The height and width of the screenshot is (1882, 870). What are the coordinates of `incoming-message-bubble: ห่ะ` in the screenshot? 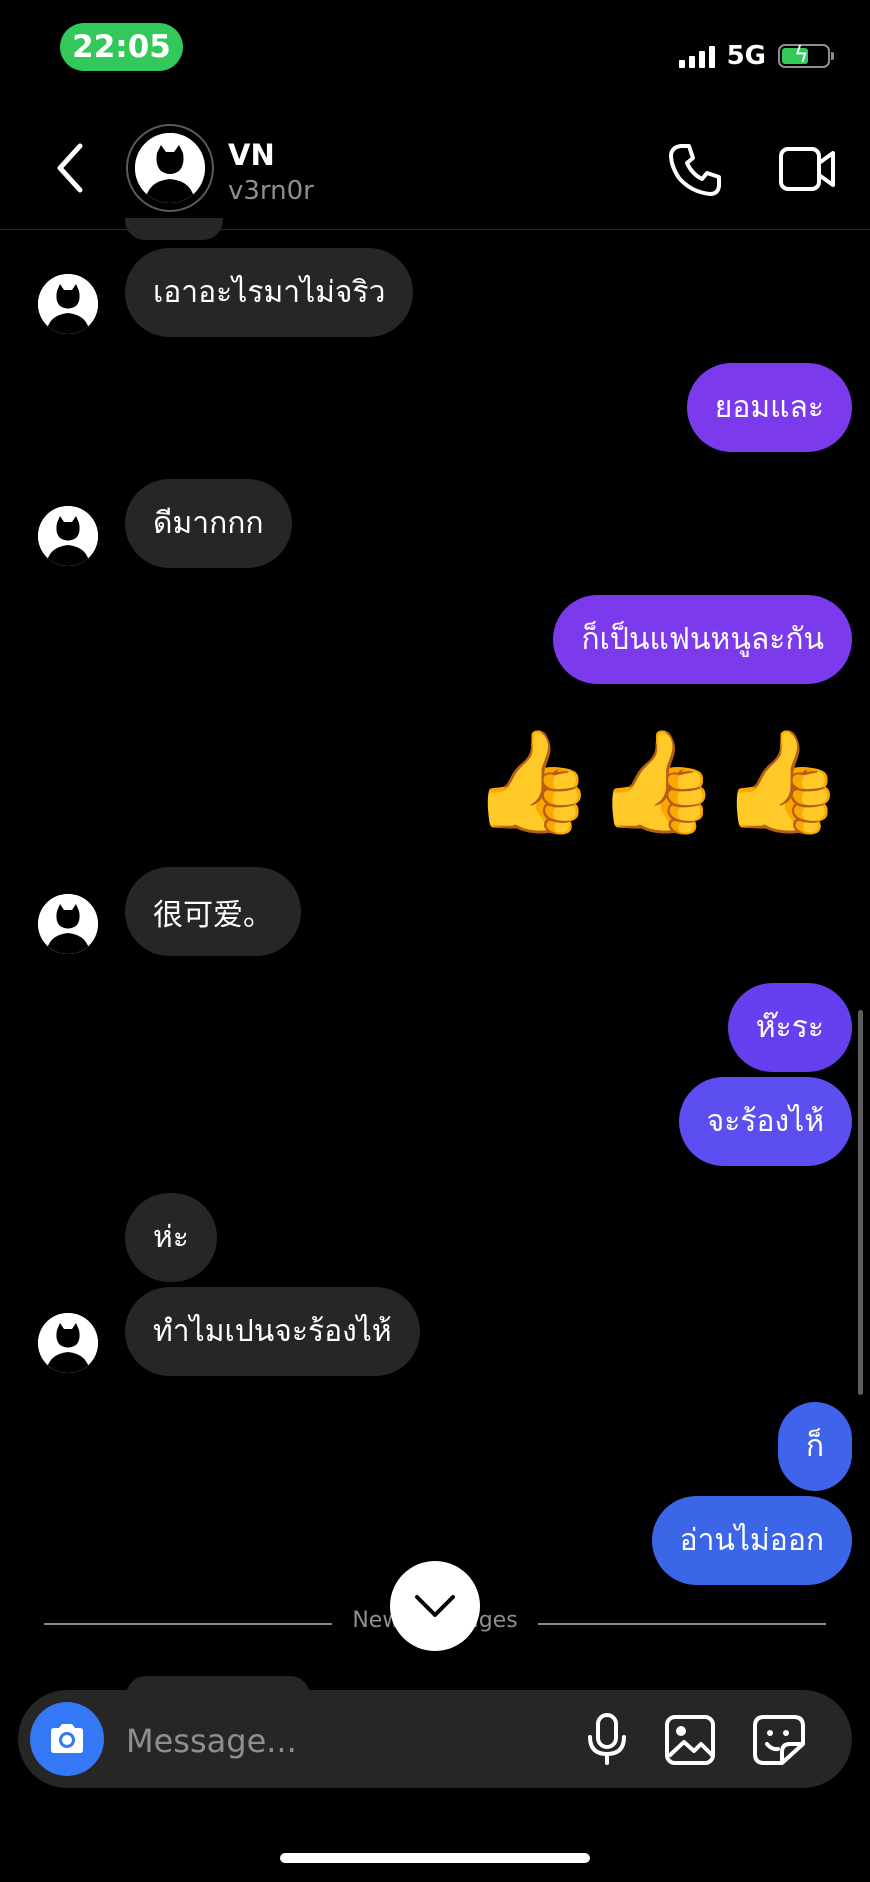 It's located at (171, 1237).